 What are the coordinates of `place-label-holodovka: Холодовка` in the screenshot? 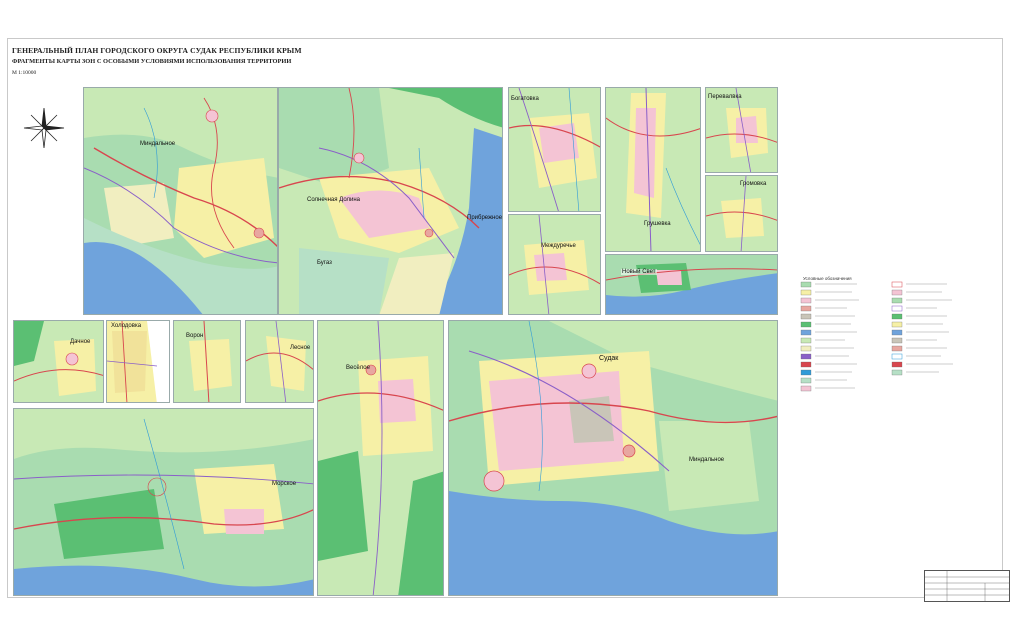 It's located at (126, 326).